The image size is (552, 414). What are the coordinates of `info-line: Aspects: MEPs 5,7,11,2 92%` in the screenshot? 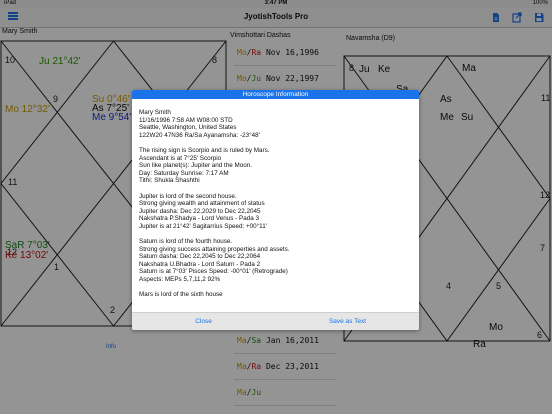 It's located at (180, 280).